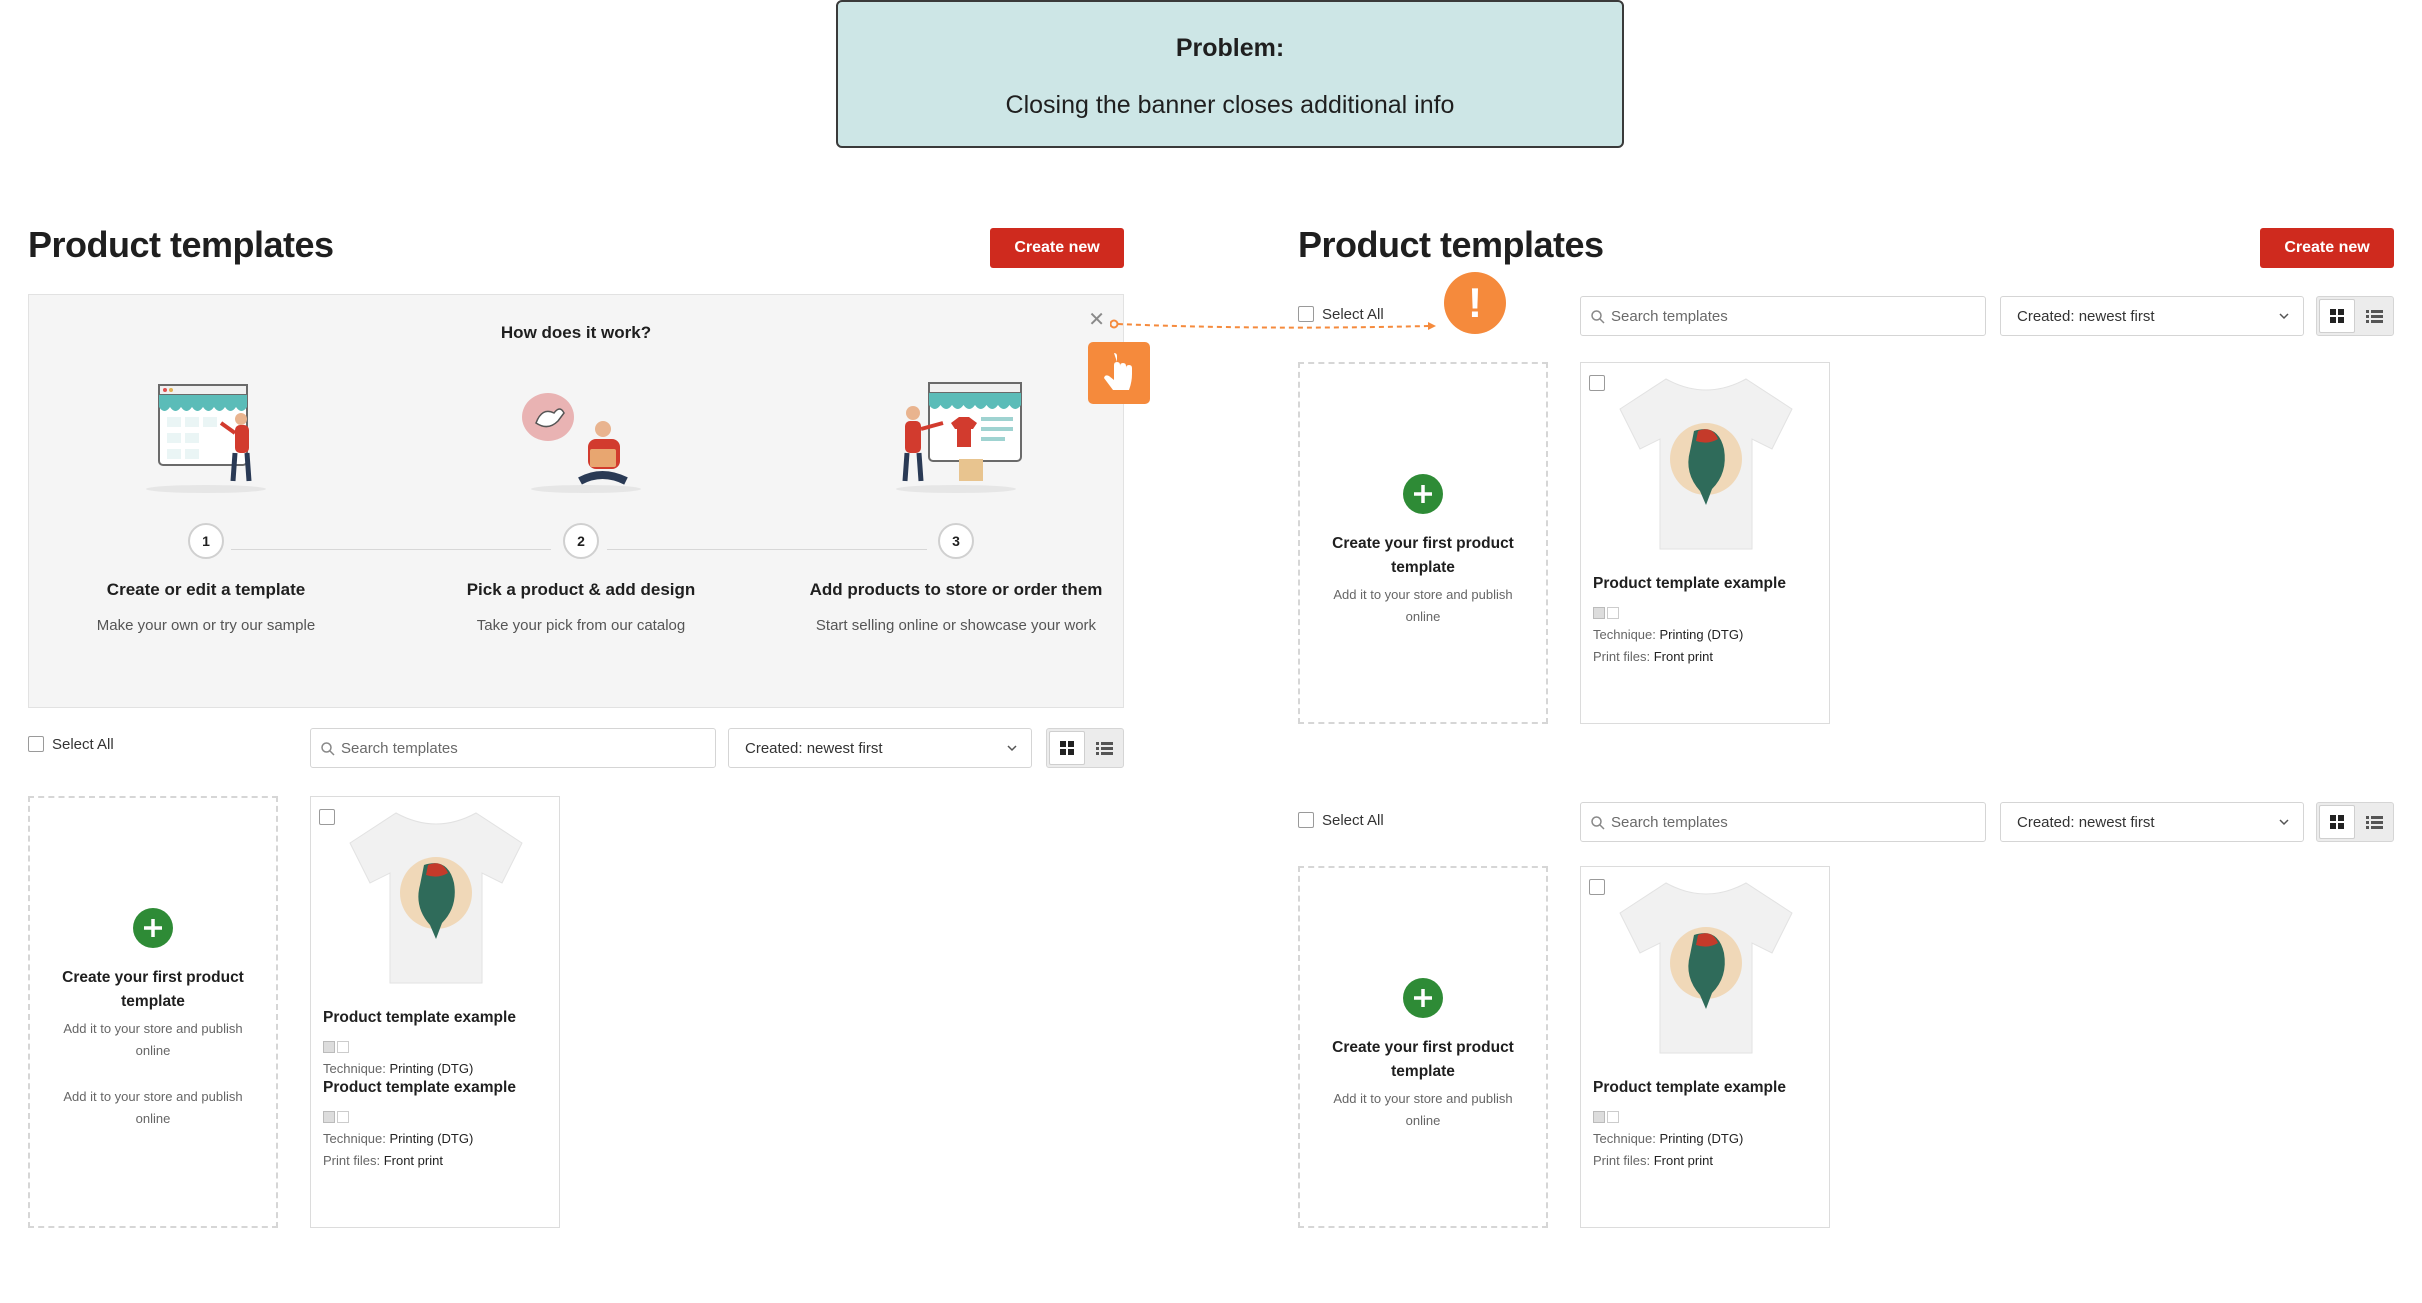 This screenshot has height=1303, width=2422. What do you see at coordinates (956, 589) in the screenshot?
I see `step-title: Add products to store or order them` at bounding box center [956, 589].